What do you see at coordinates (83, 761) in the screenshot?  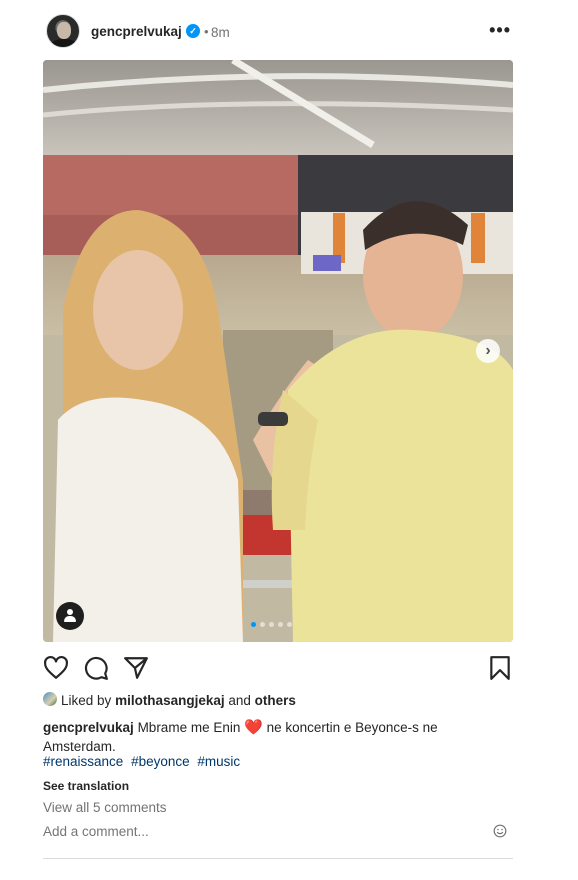 I see `hashtag-link: #renaissance` at bounding box center [83, 761].